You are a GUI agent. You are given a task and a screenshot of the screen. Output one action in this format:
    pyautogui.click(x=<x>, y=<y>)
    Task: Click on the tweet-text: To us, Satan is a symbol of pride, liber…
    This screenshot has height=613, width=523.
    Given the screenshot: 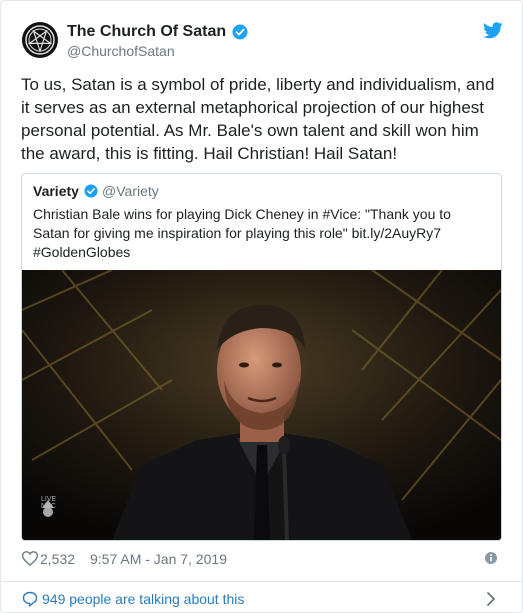 What is the action you would take?
    pyautogui.click(x=258, y=119)
    